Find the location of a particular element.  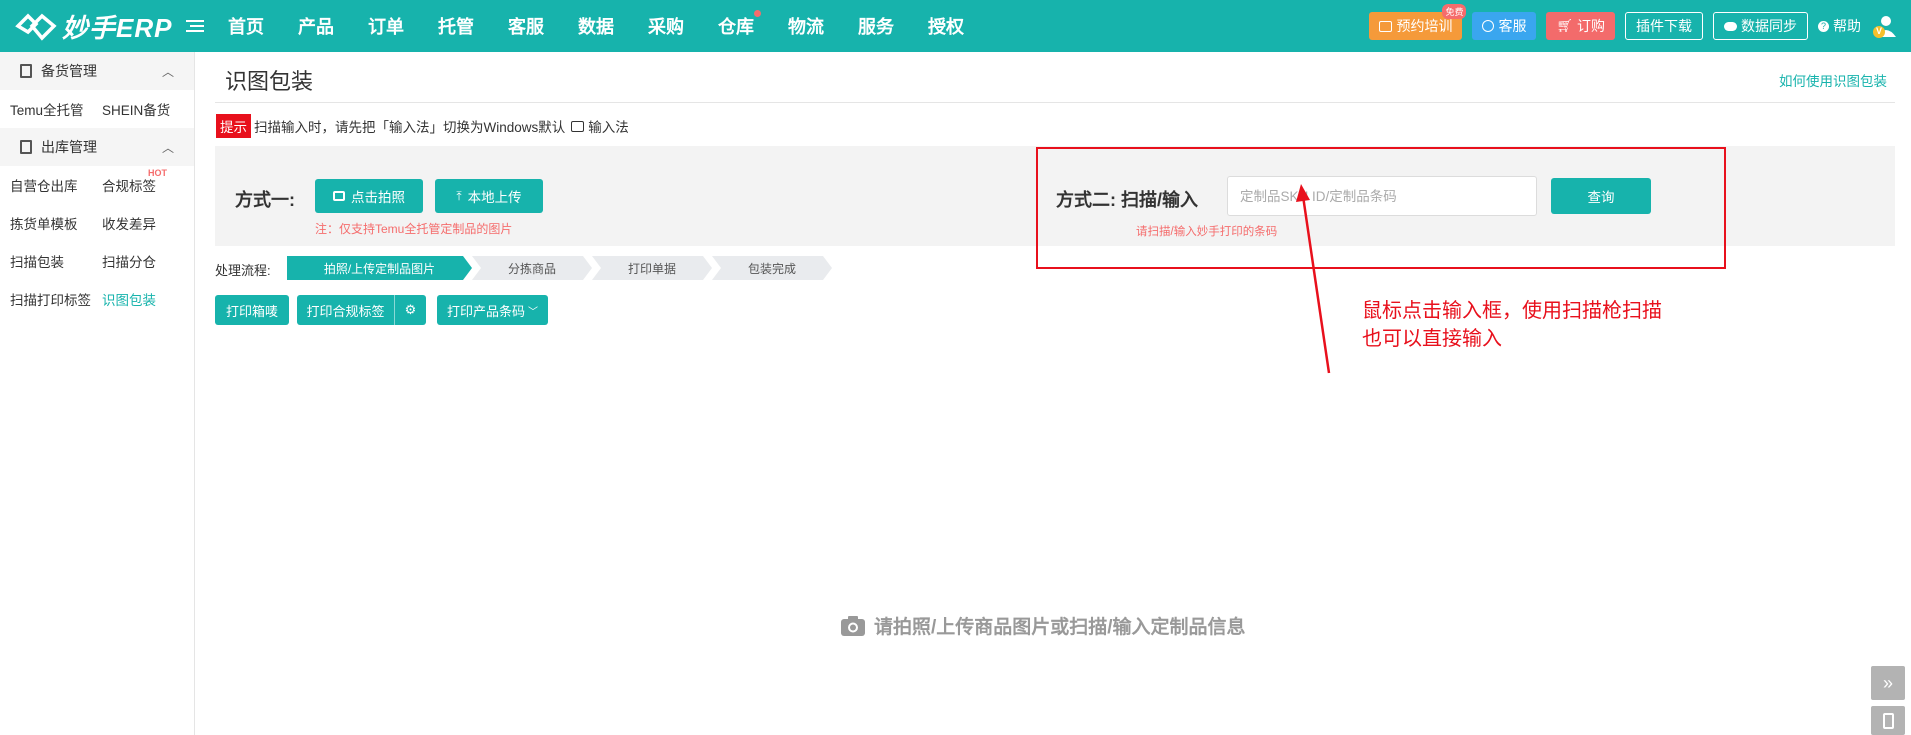

sidebar-row: 扫描包装 扫描分仓 is located at coordinates (97, 261).